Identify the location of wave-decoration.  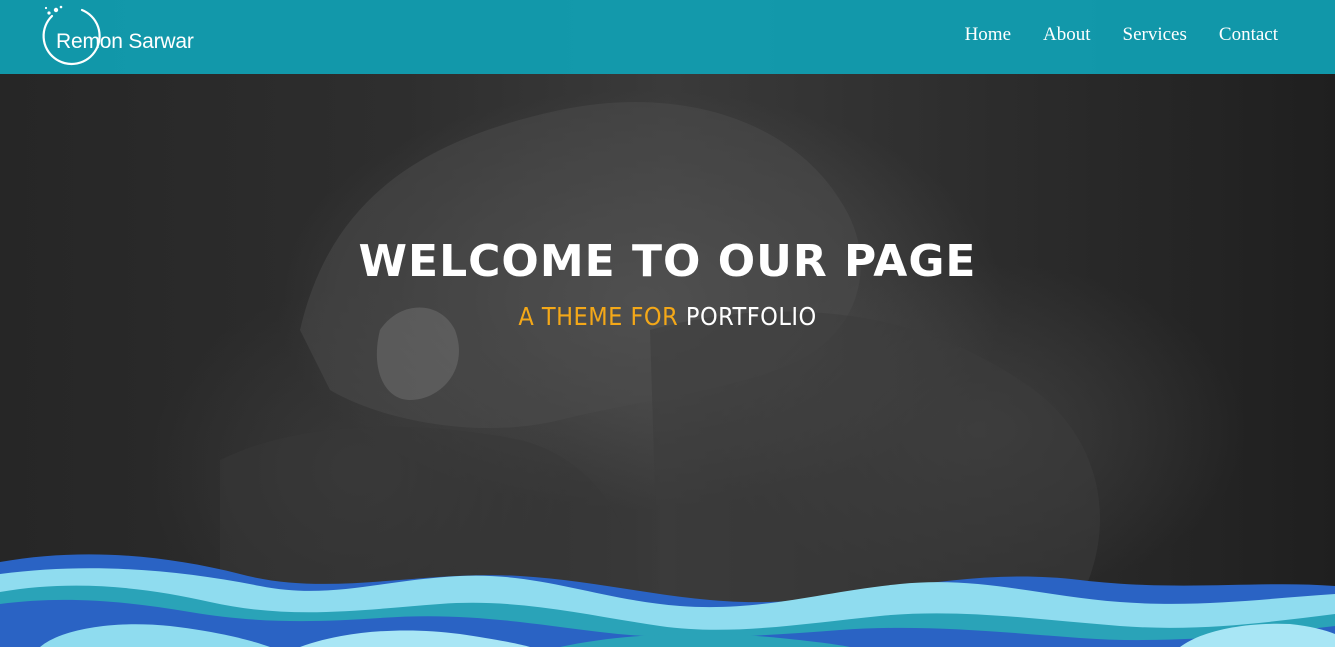
(667, 600).